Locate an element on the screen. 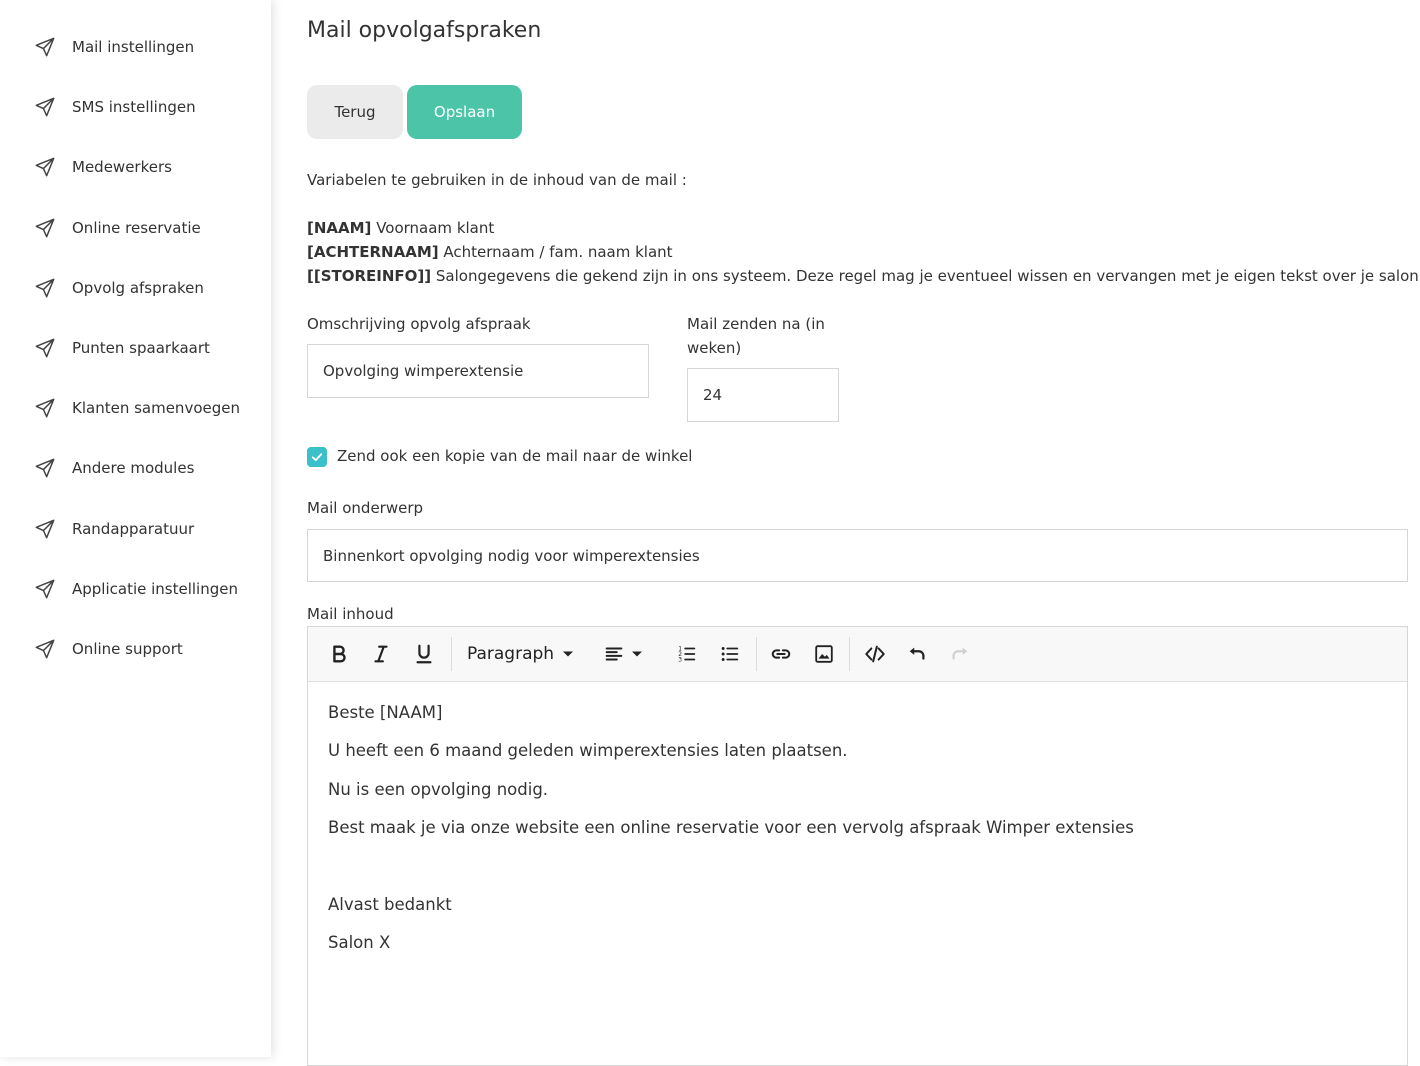 This screenshot has width=1420, height=1066. undo-icon is located at coordinates (917, 653).